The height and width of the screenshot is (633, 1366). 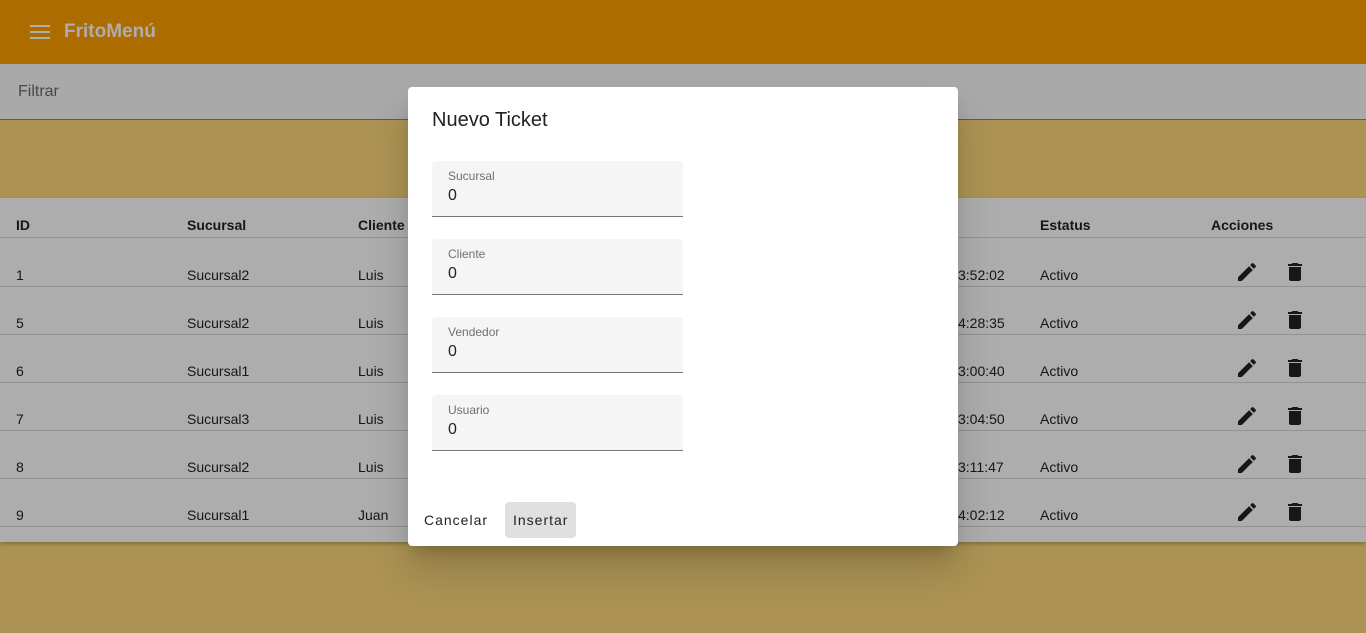 What do you see at coordinates (541, 520) in the screenshot?
I see `insert-button: Insertar` at bounding box center [541, 520].